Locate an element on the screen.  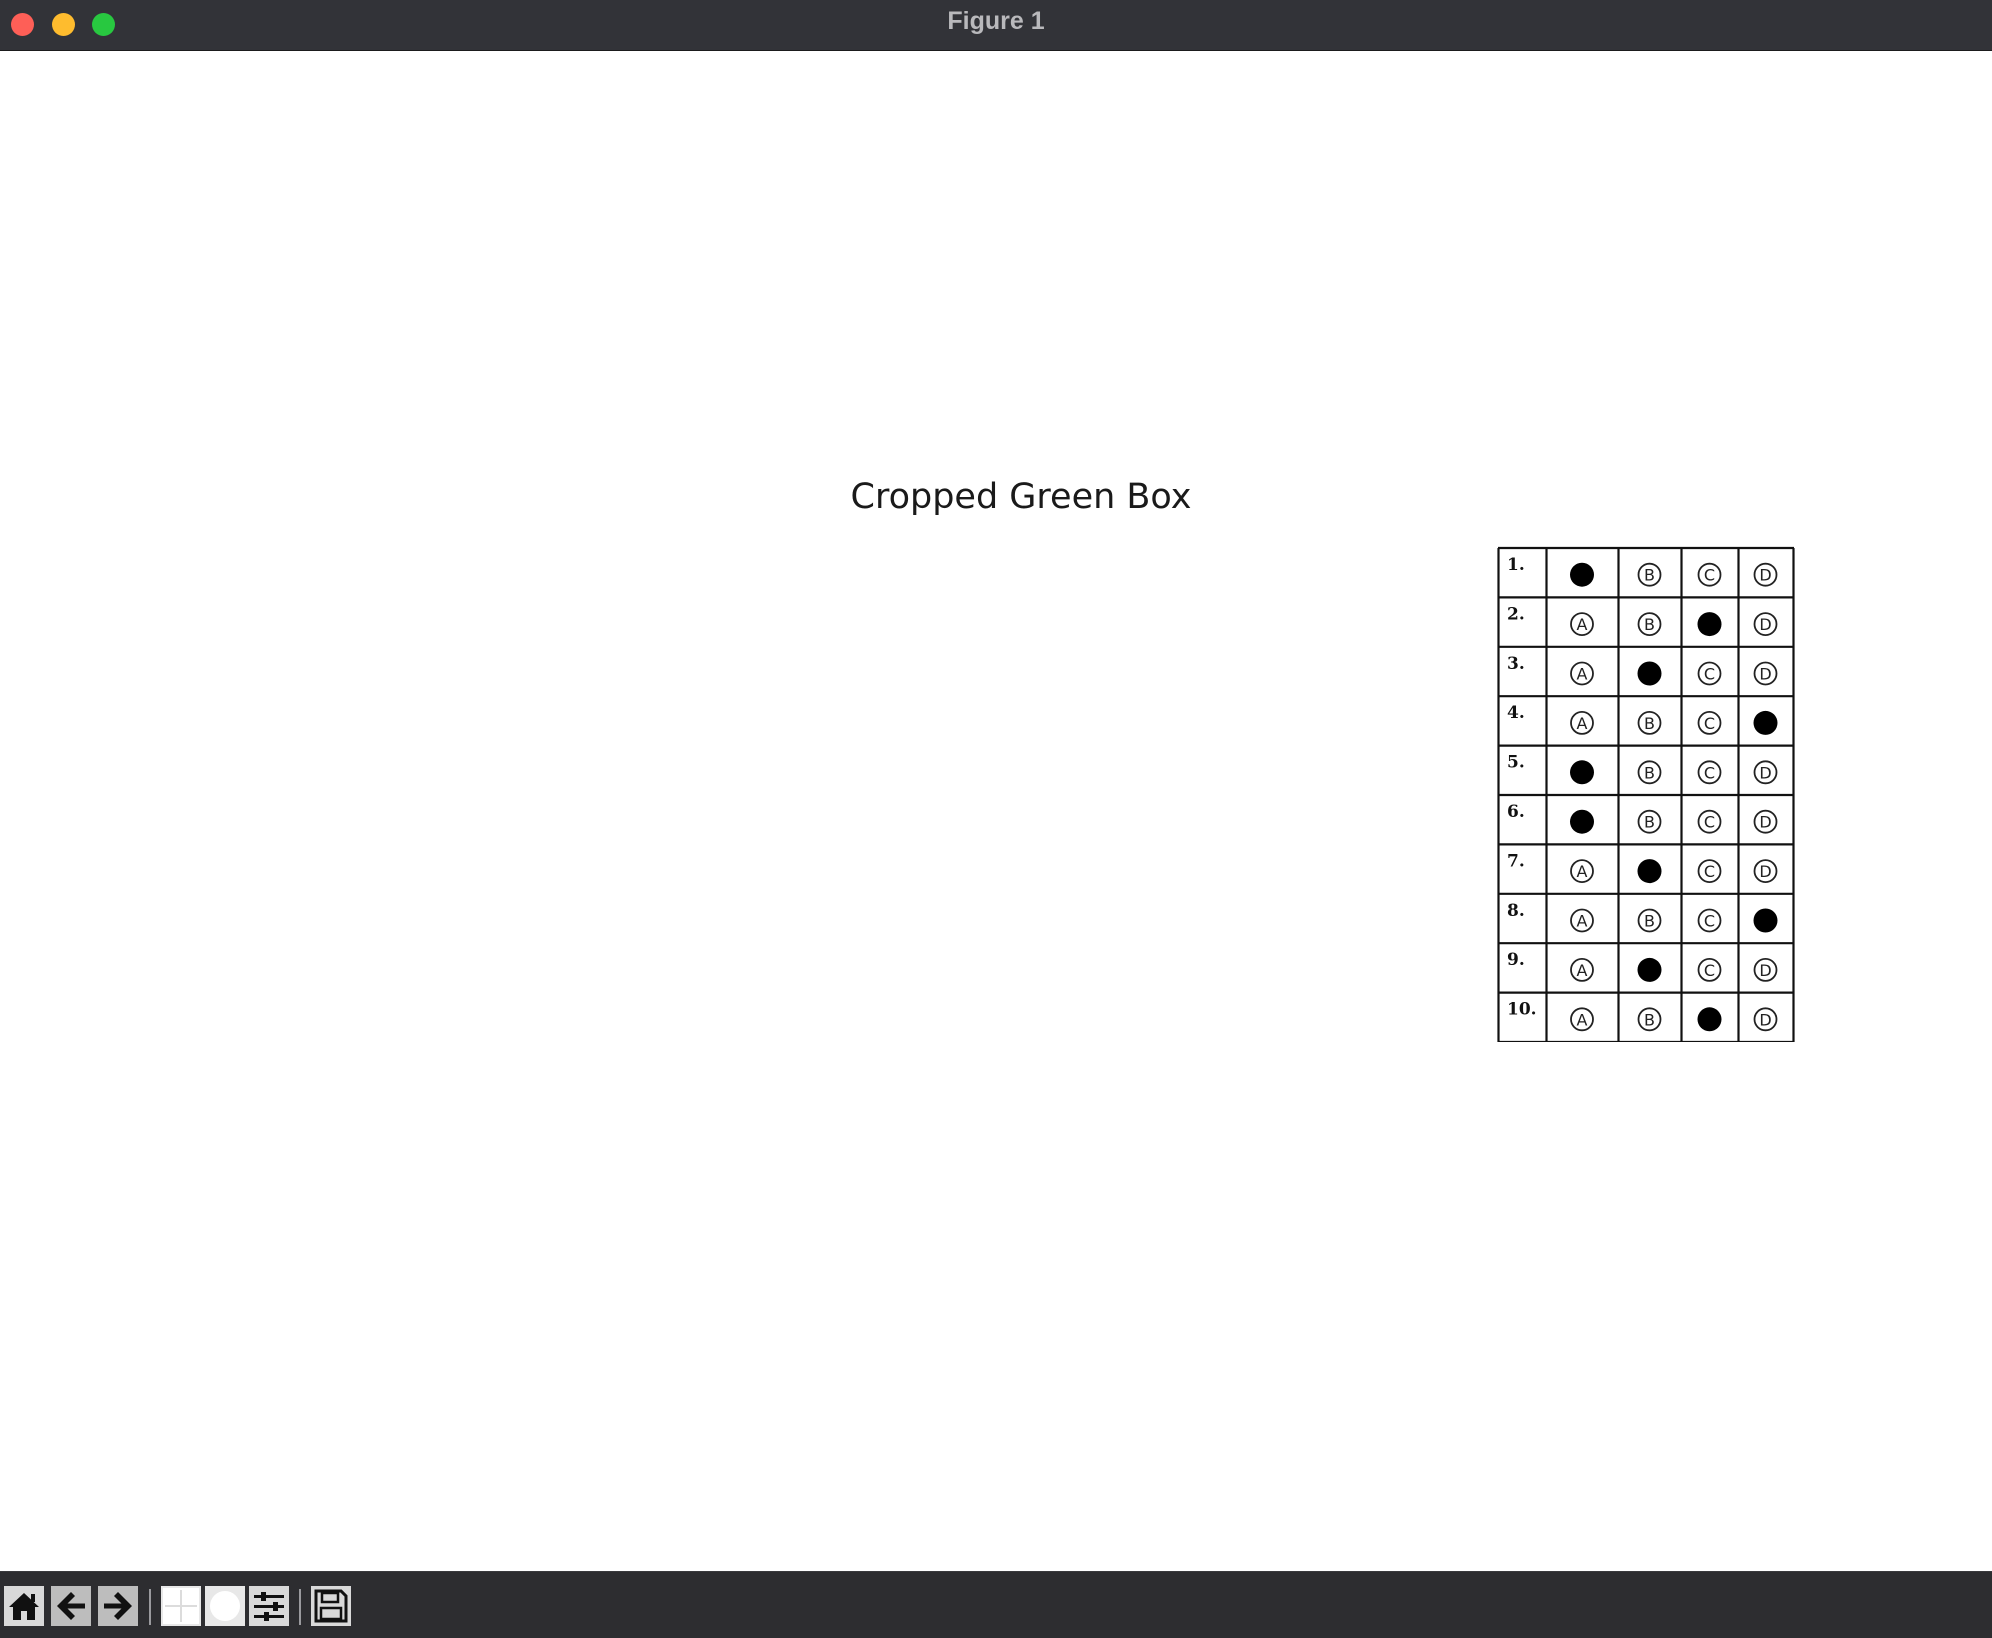
zoom-icon is located at coordinates (225, 1606).